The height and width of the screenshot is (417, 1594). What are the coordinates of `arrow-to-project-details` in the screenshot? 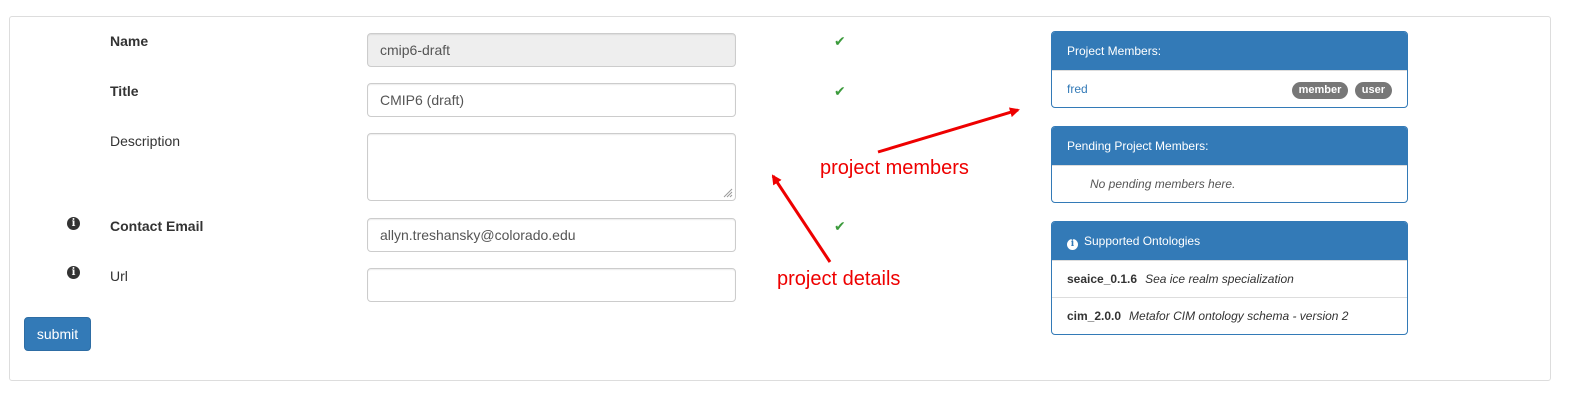 It's located at (801, 218).